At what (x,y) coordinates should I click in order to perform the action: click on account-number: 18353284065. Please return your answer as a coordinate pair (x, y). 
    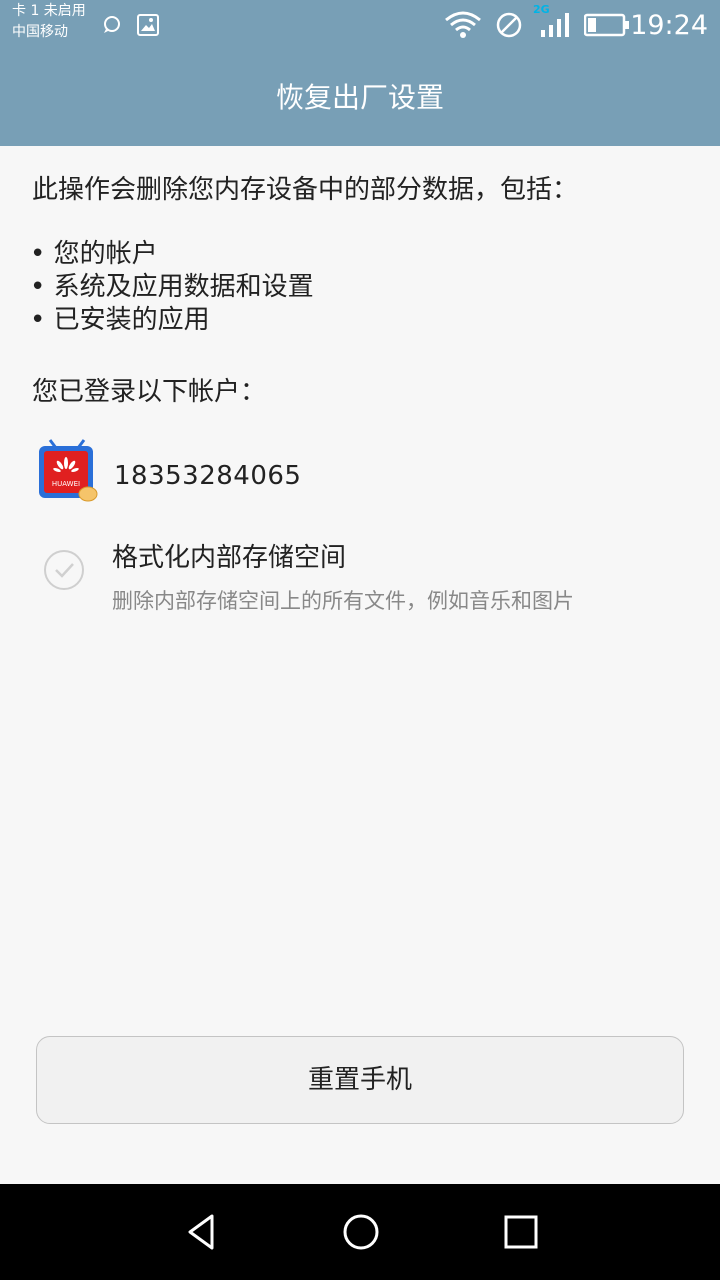
    Looking at the image, I should click on (208, 476).